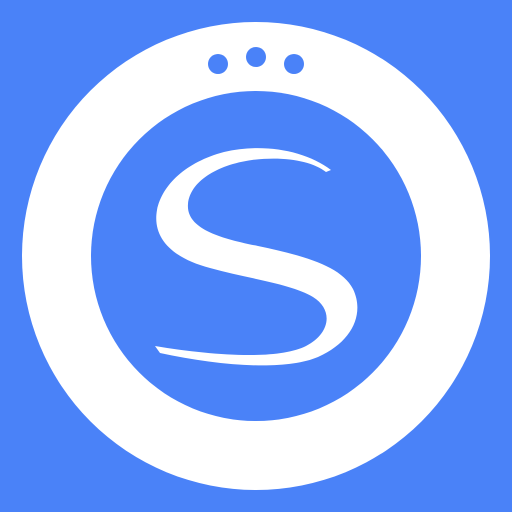 The height and width of the screenshot is (512, 512). Describe the element at coordinates (256, 57) in the screenshot. I see `ring-dot-center` at that location.